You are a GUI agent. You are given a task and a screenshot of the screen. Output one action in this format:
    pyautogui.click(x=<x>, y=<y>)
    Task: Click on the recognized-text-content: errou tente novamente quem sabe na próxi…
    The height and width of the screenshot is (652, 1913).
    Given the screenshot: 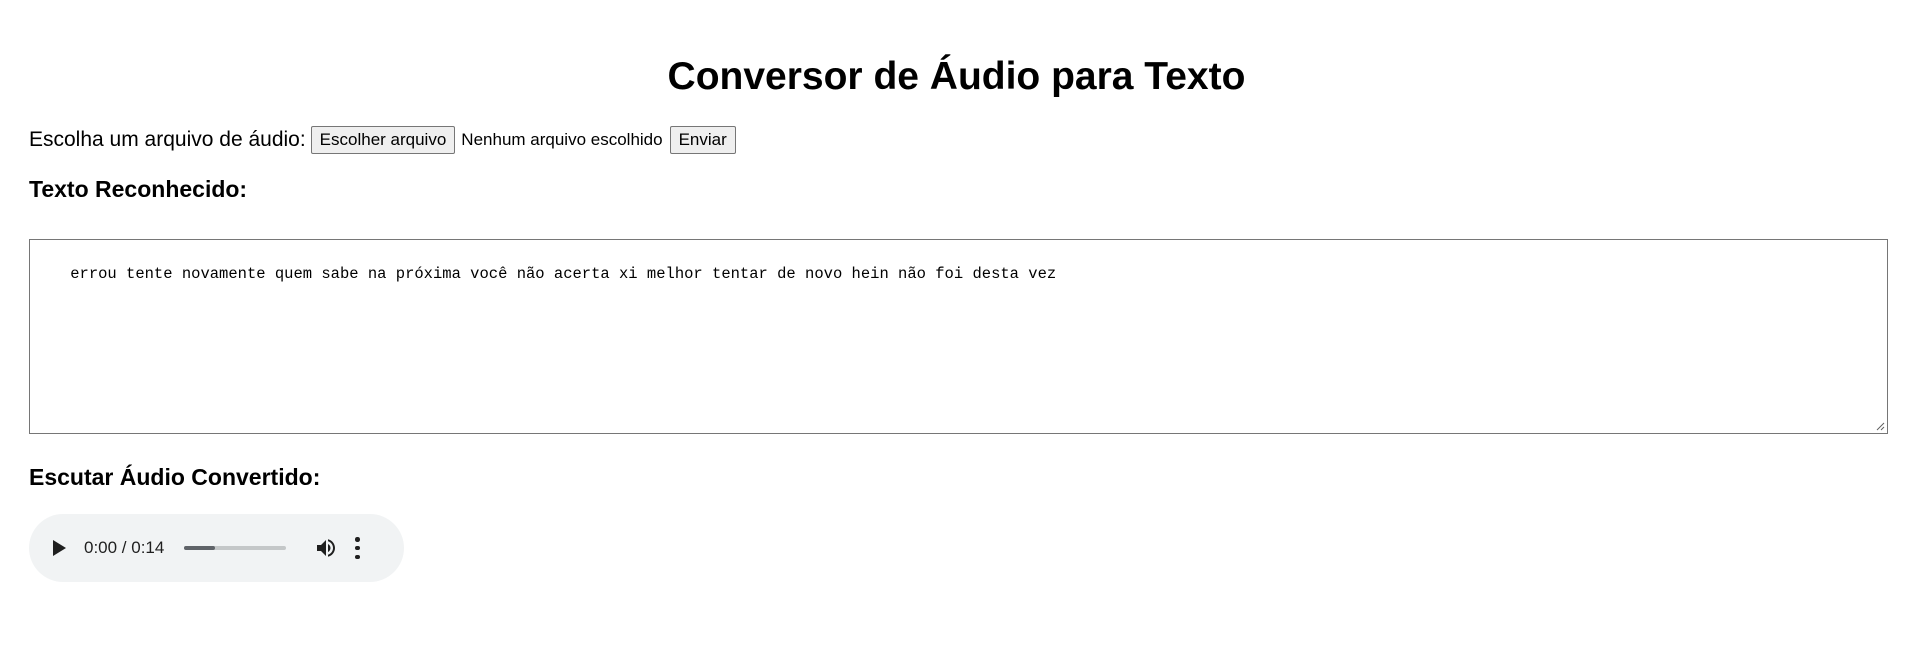 What is the action you would take?
    pyautogui.click(x=563, y=274)
    